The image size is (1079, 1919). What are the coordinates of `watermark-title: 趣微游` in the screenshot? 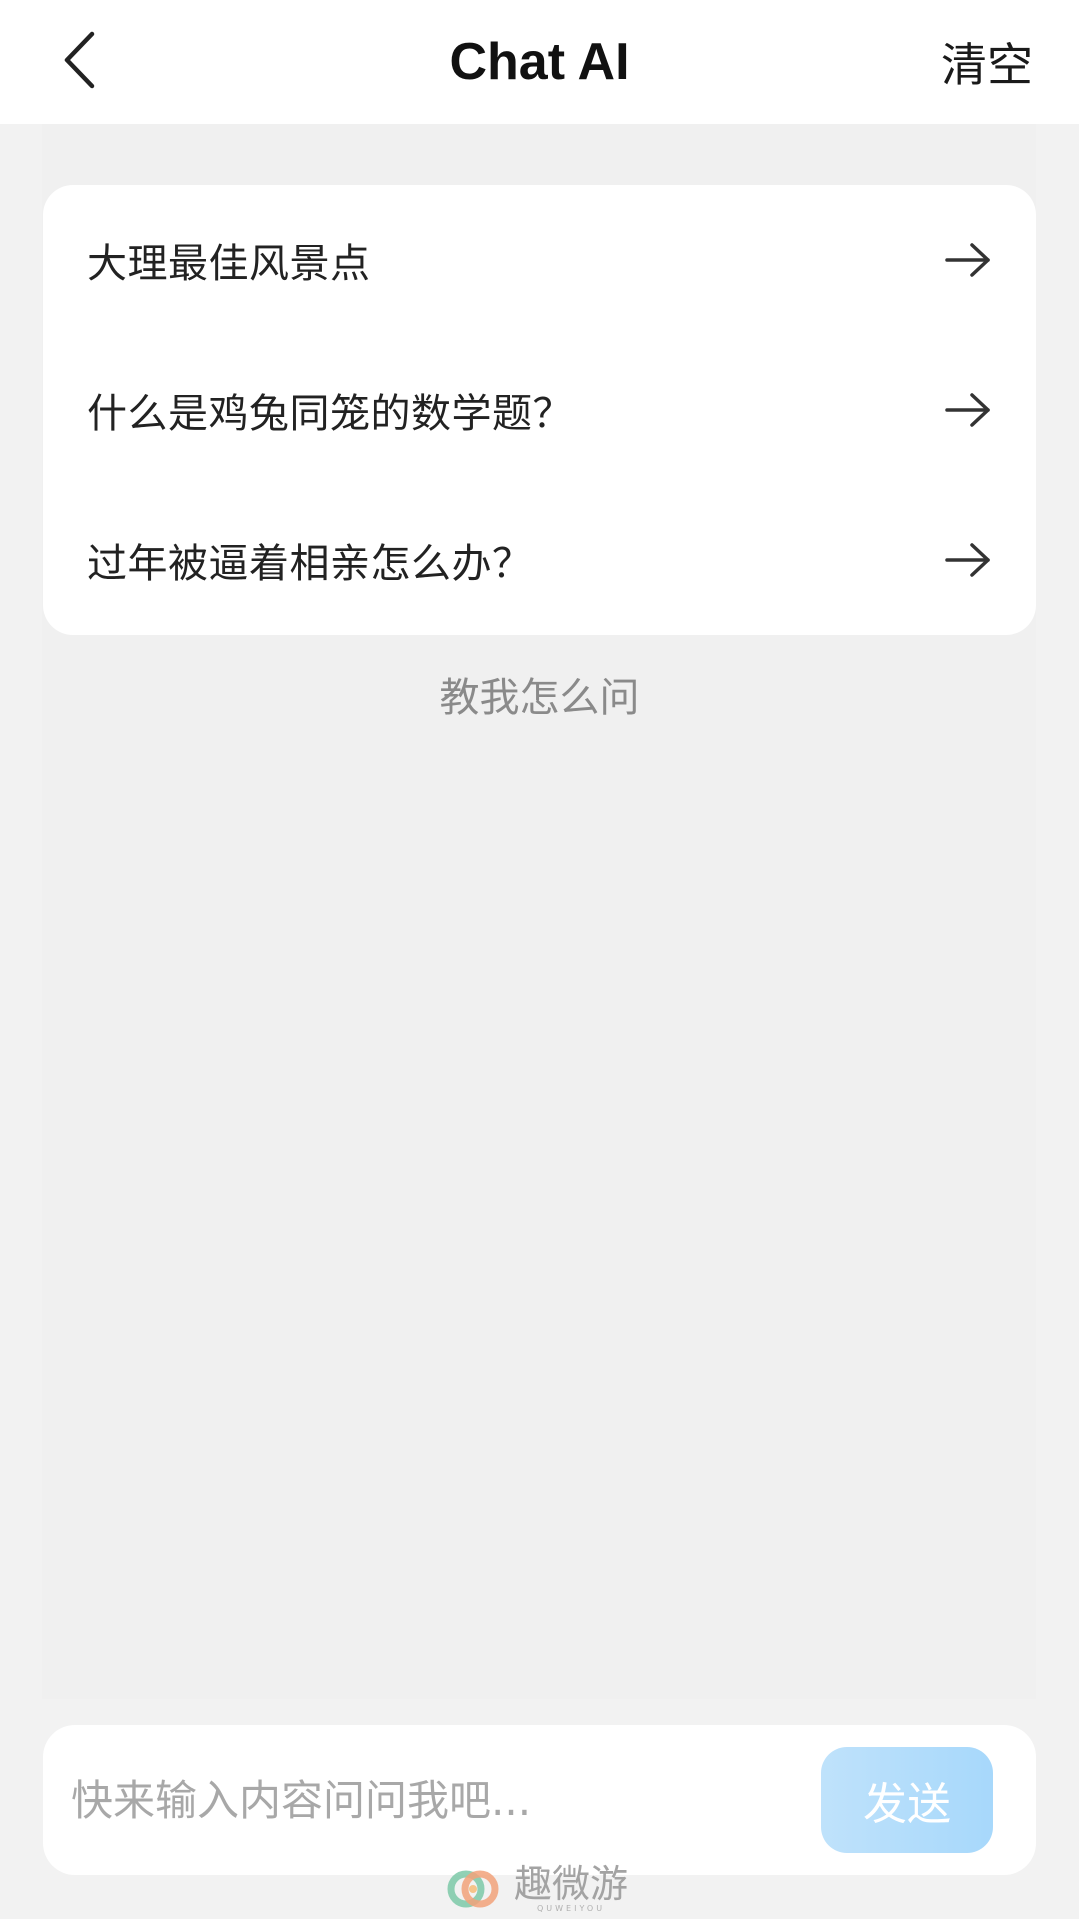 It's located at (571, 1884).